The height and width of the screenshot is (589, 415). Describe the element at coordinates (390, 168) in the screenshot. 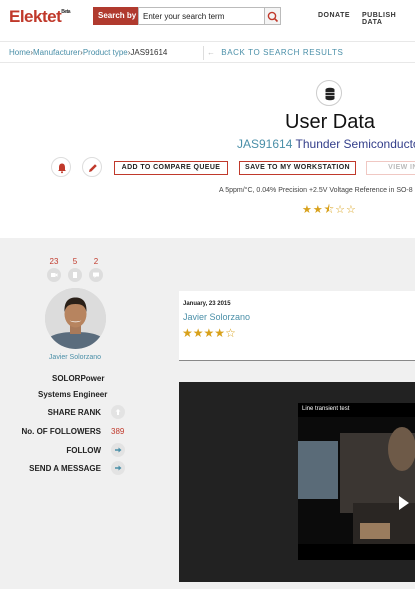

I see `view-in-button: VIEW IN` at that location.